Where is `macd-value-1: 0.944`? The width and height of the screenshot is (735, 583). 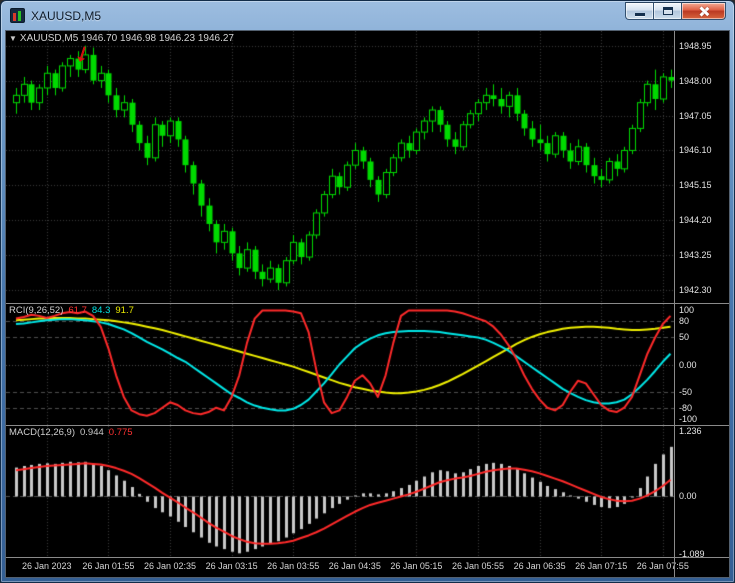
macd-value-1: 0.944 is located at coordinates (92, 432).